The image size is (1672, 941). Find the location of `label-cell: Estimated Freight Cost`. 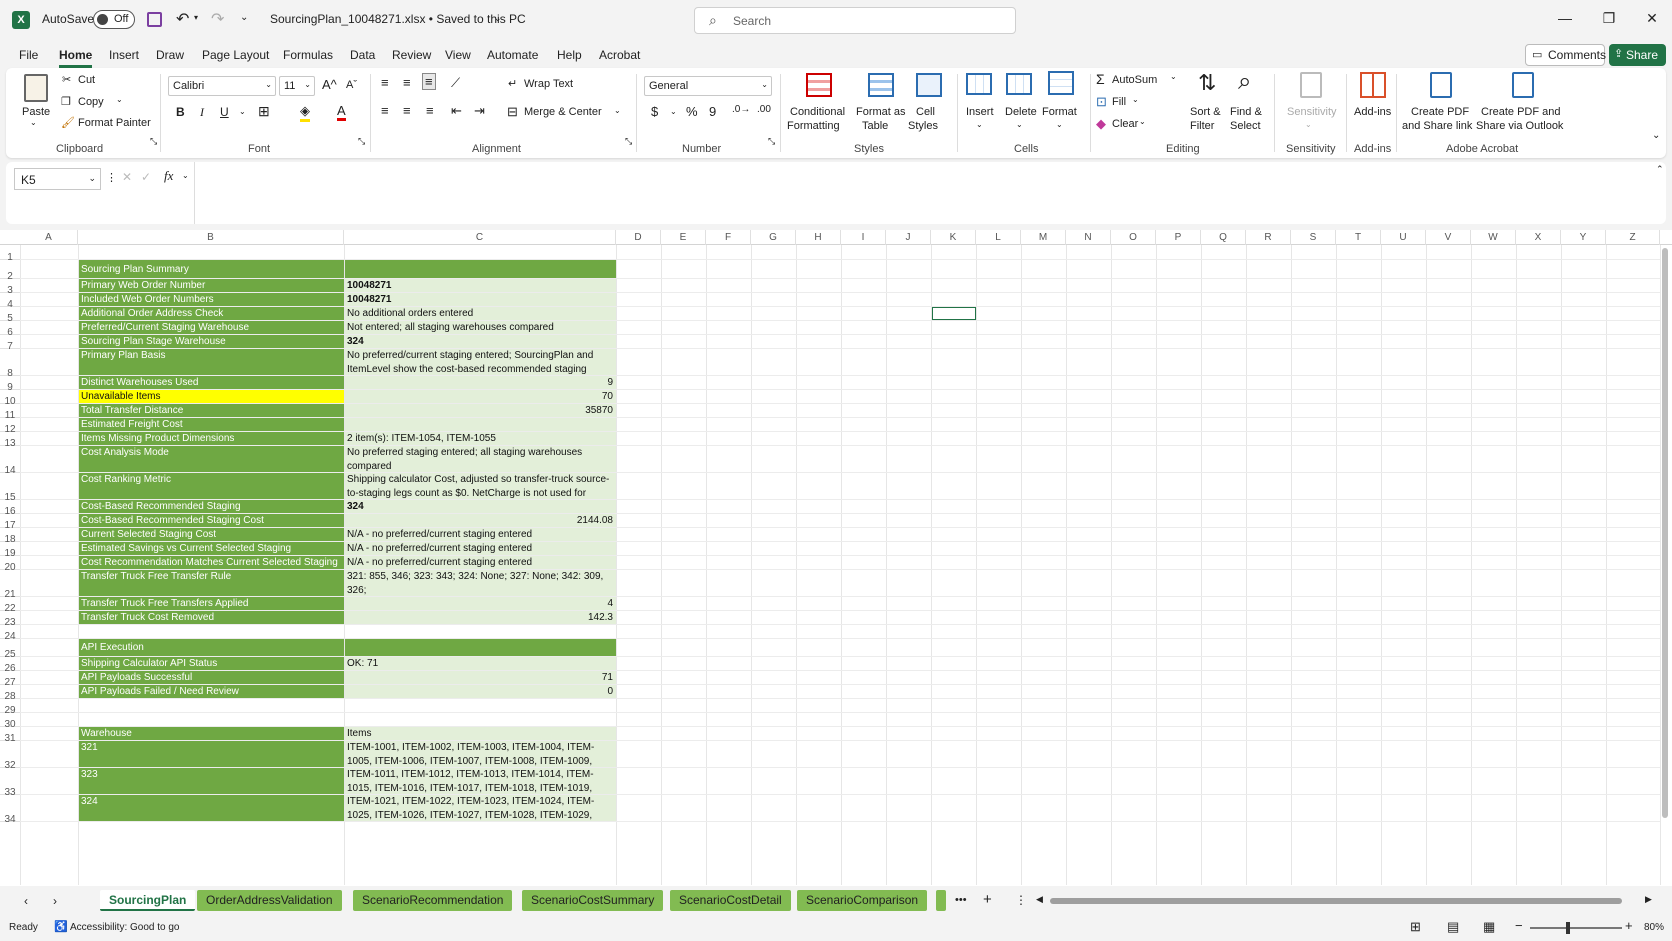

label-cell: Estimated Freight Cost is located at coordinates (211, 425).